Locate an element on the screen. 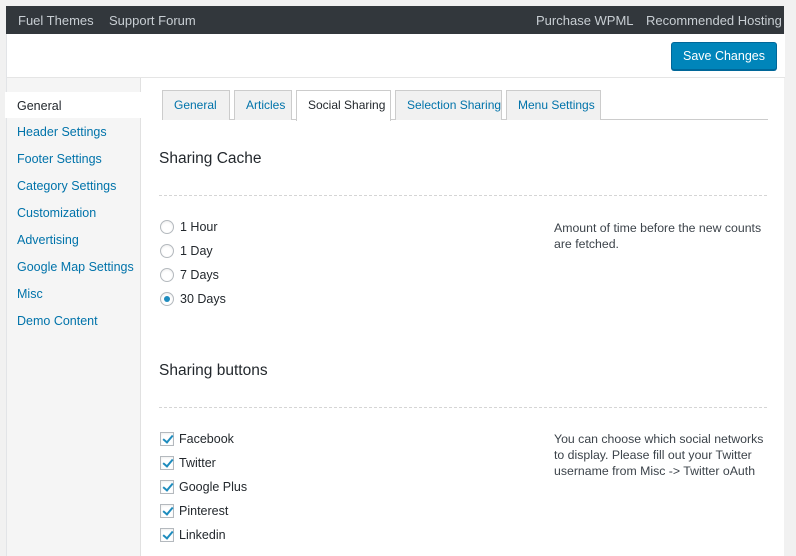 The height and width of the screenshot is (556, 796). radio-option-1-hour: 1 Hour is located at coordinates (189, 227).